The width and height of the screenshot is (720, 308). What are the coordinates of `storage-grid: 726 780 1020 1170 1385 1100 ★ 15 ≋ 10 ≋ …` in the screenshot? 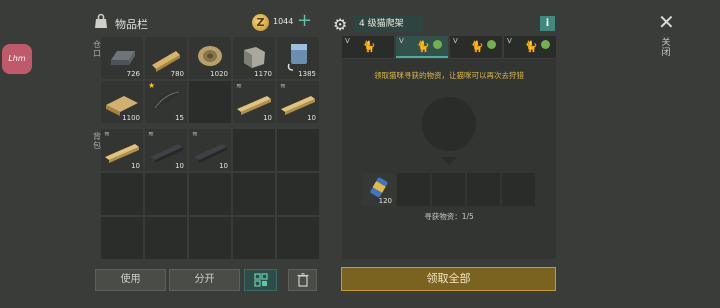 It's located at (210, 80).